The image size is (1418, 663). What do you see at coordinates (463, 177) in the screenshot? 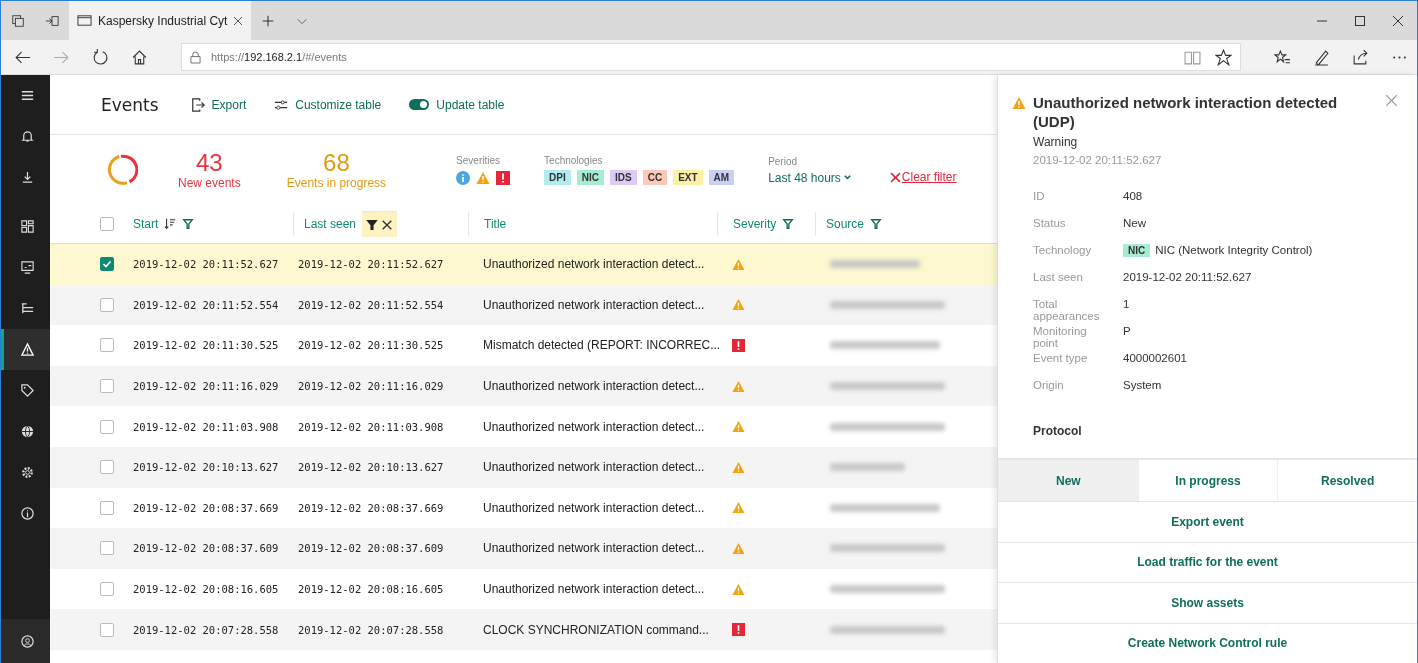
I see `info-icon` at bounding box center [463, 177].